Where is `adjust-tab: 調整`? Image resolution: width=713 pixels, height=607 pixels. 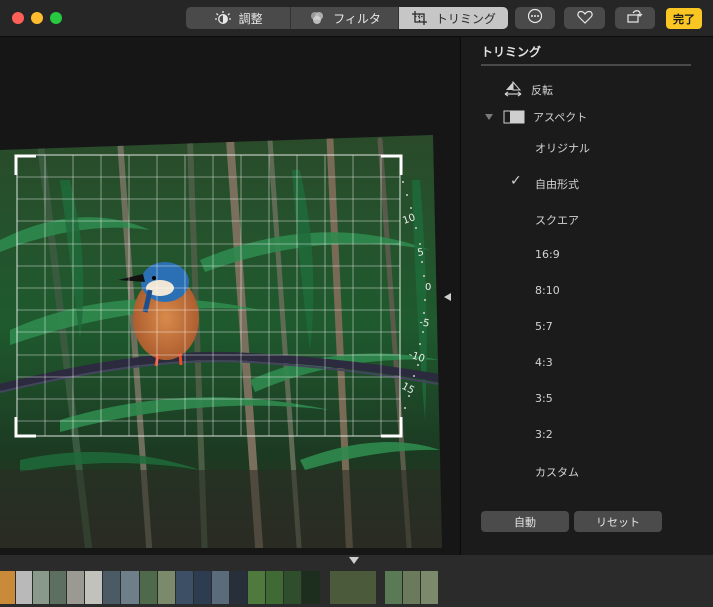 adjust-tab: 調整 is located at coordinates (239, 18).